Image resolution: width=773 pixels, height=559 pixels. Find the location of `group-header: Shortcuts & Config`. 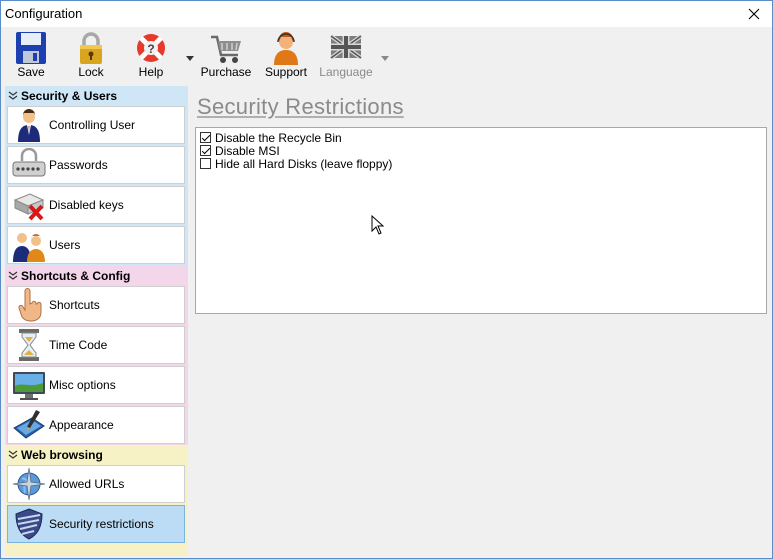

group-header: Shortcuts & Config is located at coordinates (96, 275).